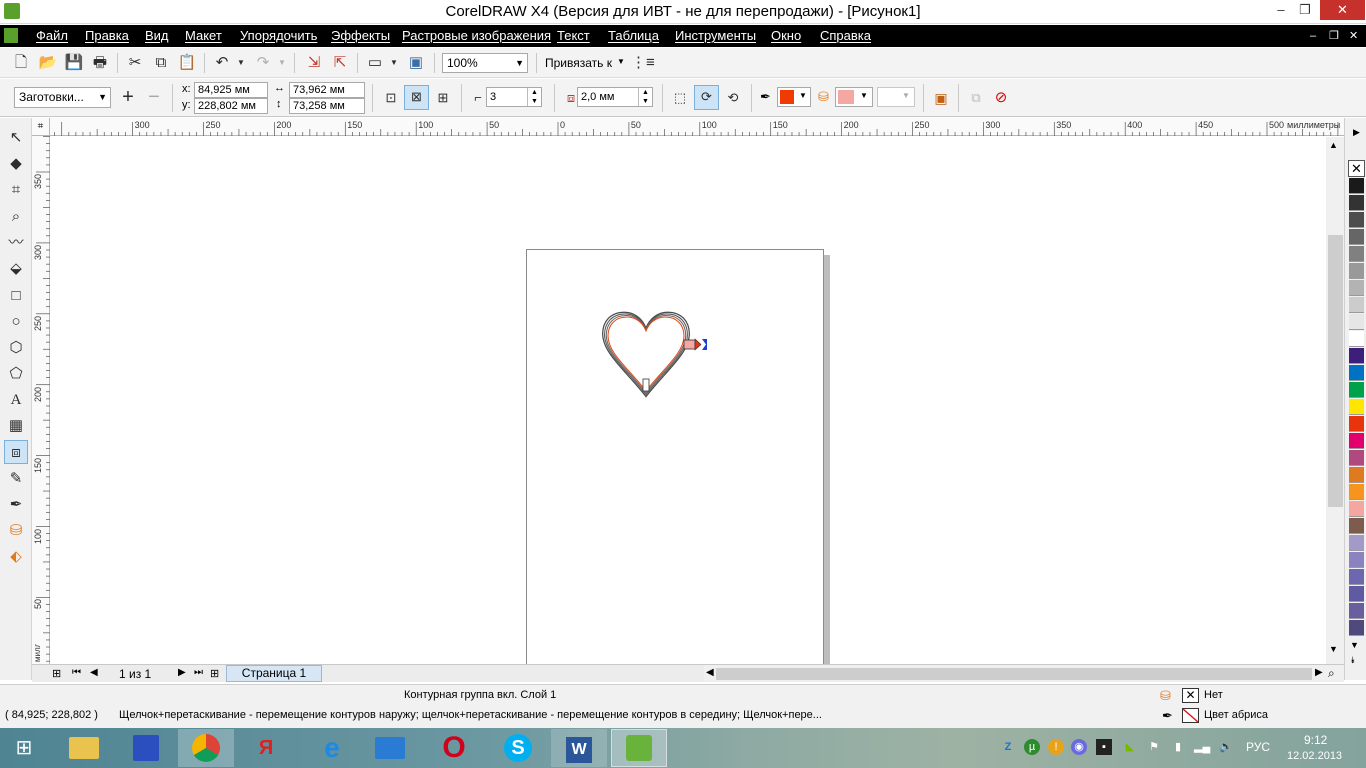 The width and height of the screenshot is (1366, 768). Describe the element at coordinates (24, 748) in the screenshot. I see `start-windows-icon: ⊞` at that location.